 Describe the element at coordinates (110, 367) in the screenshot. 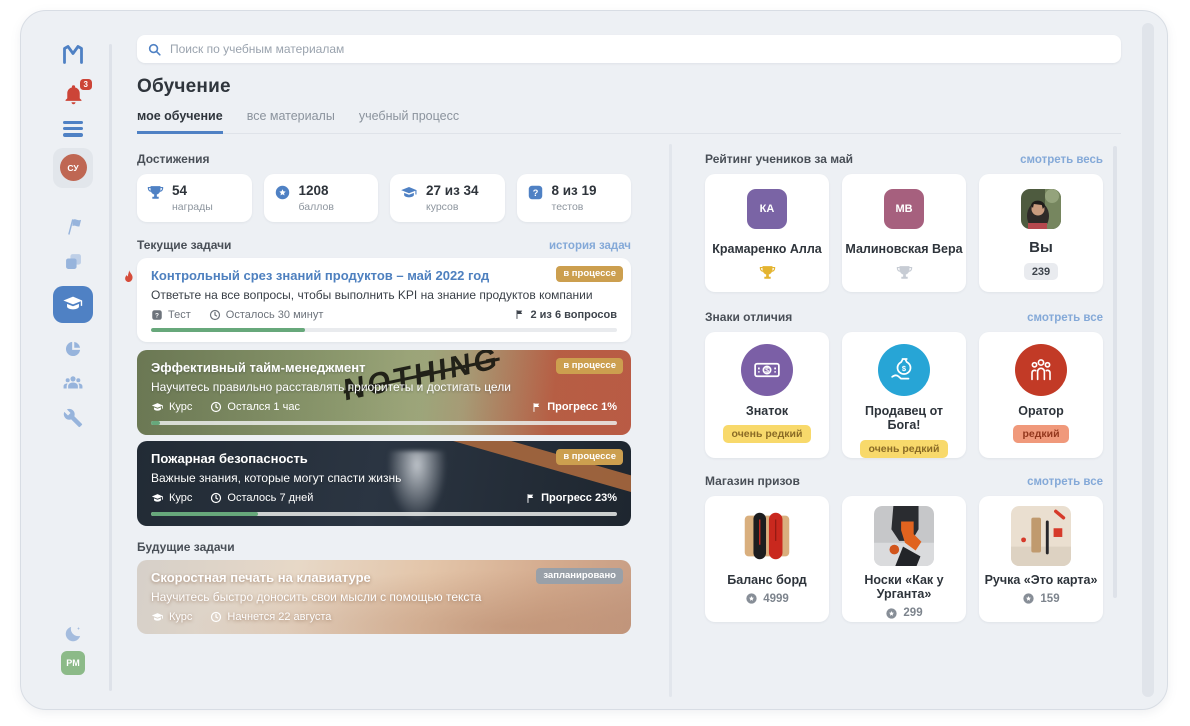

I see `sidebar-scrollbar` at that location.